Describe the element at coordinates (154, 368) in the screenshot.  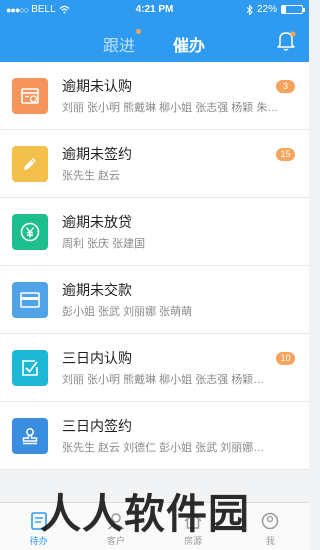
I see `list-item: 三日内认购 刘丽 张小明 熊戴琳 柳小姐 张志强 杨颖… 10` at that location.